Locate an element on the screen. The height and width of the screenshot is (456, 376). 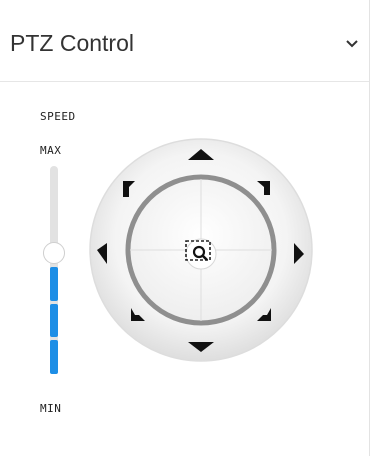
chevron-down-icon is located at coordinates (352, 43).